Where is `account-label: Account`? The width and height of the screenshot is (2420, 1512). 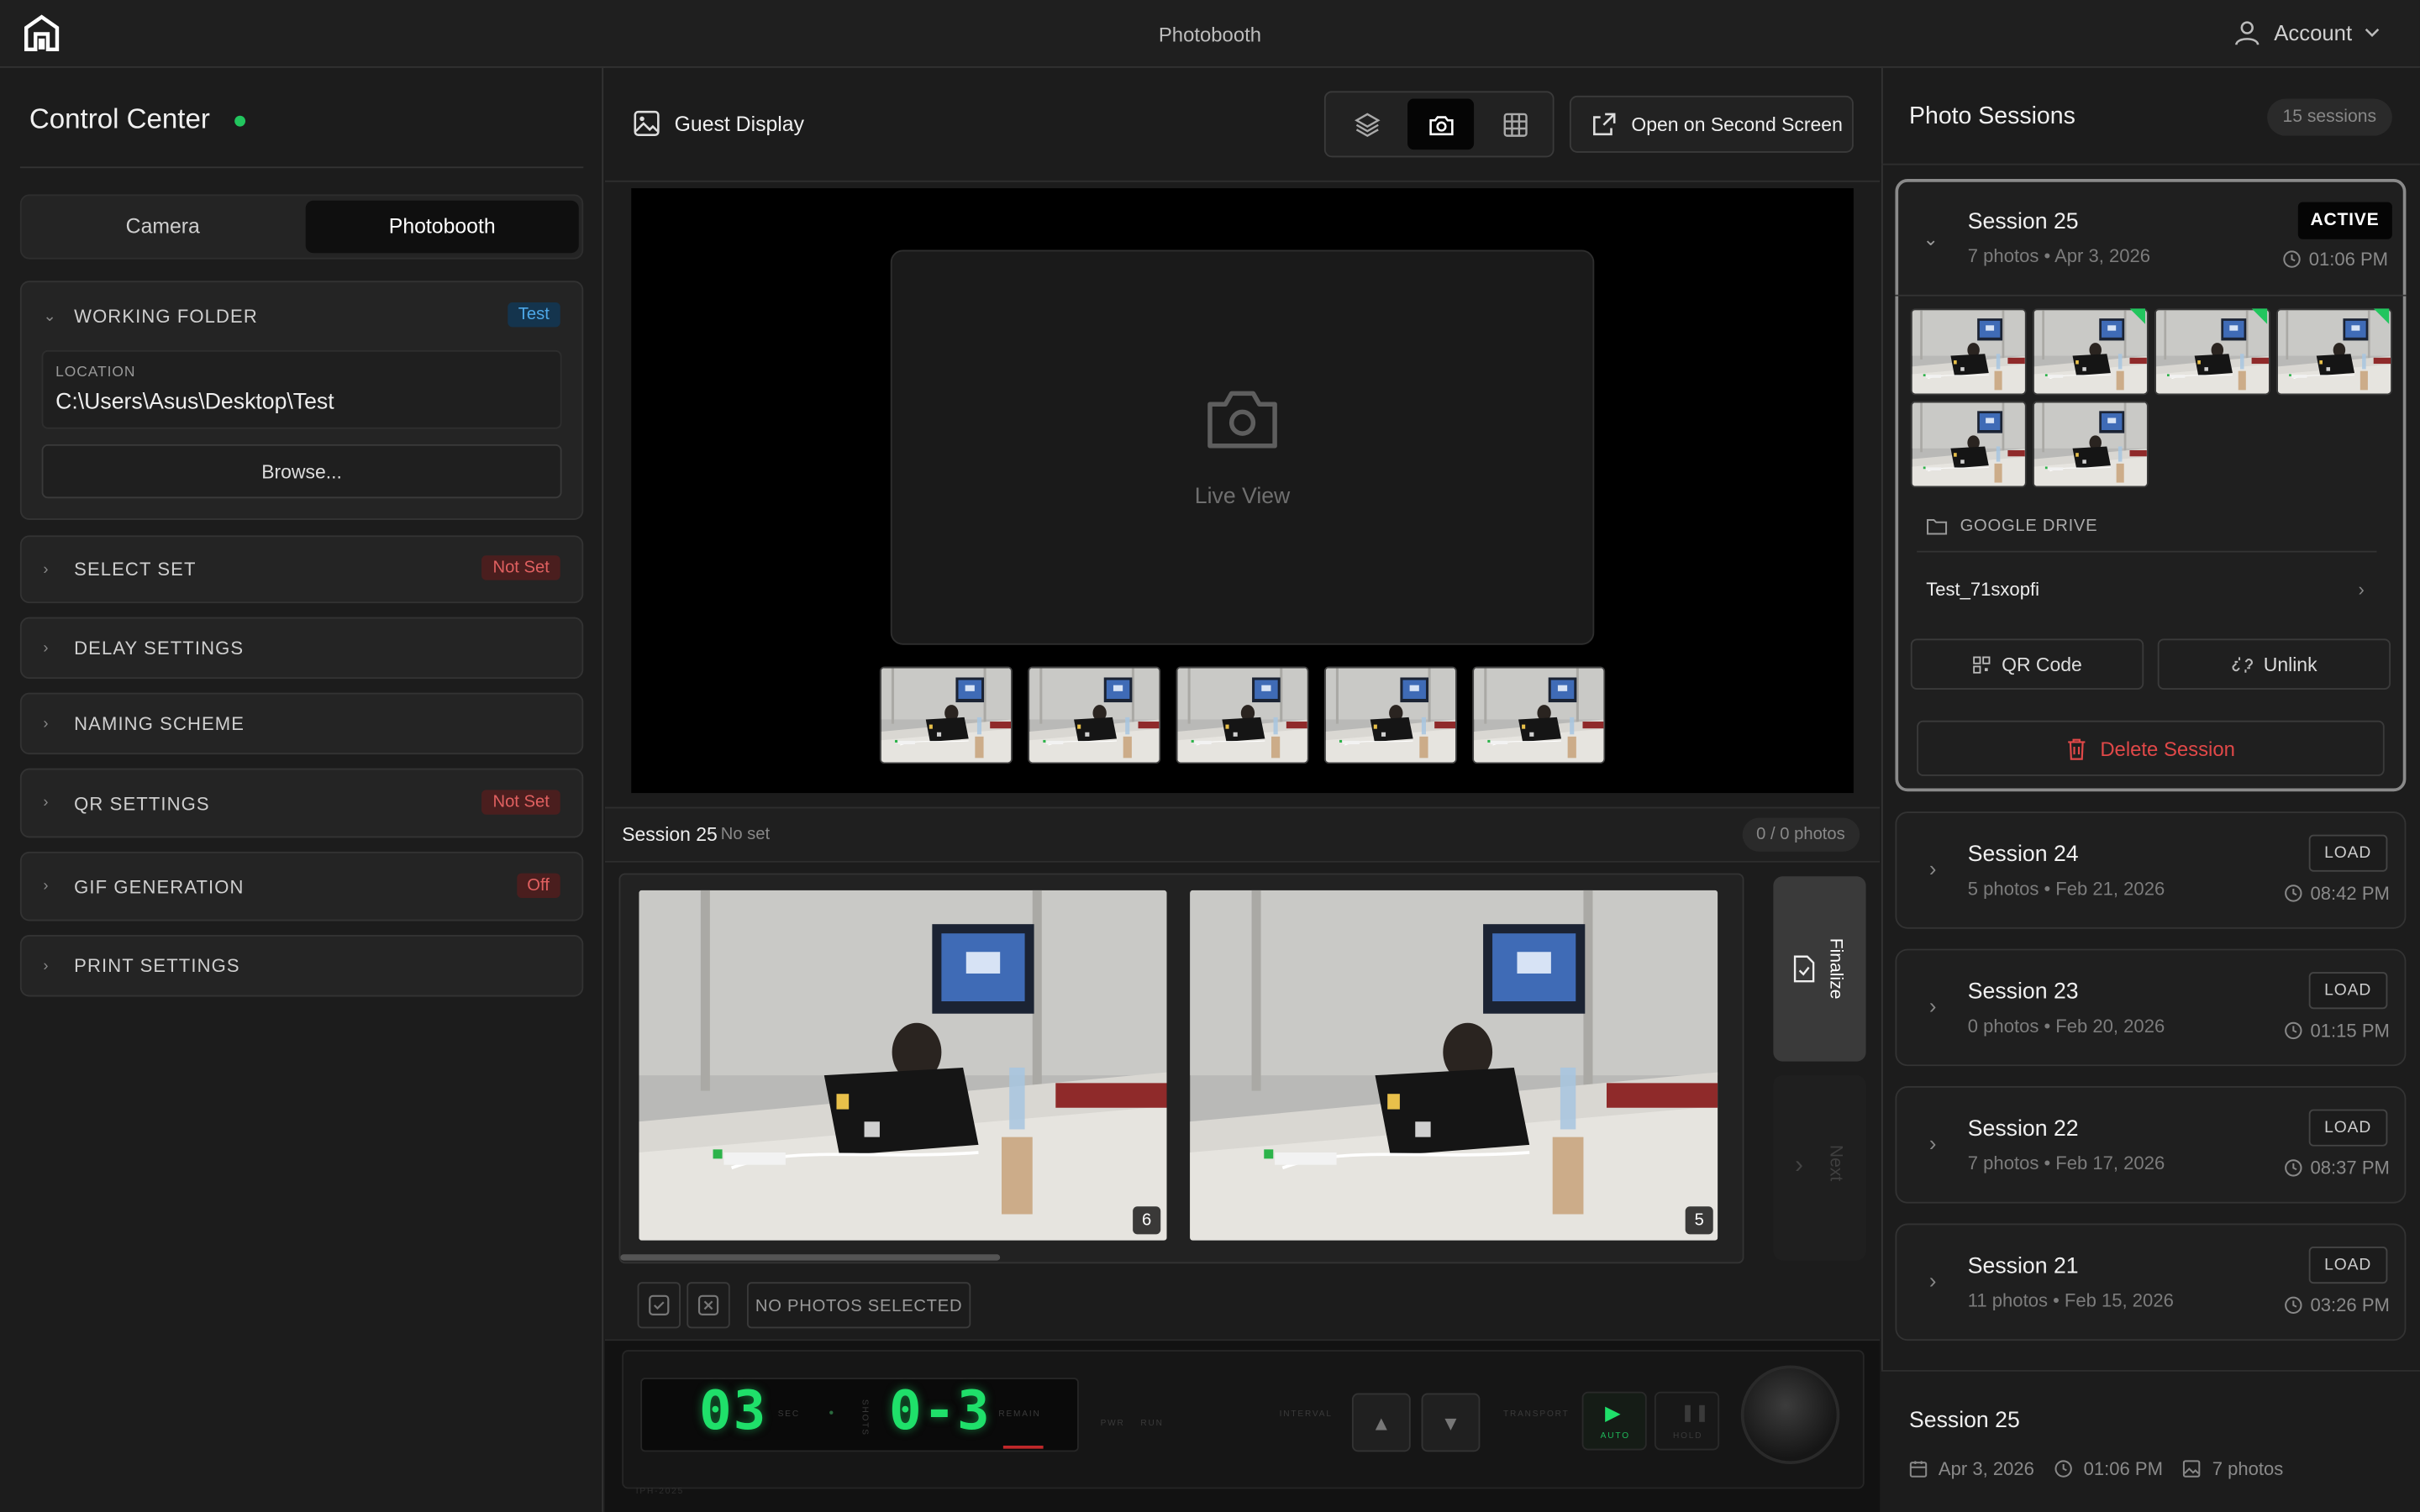 account-label: Account is located at coordinates (2313, 32).